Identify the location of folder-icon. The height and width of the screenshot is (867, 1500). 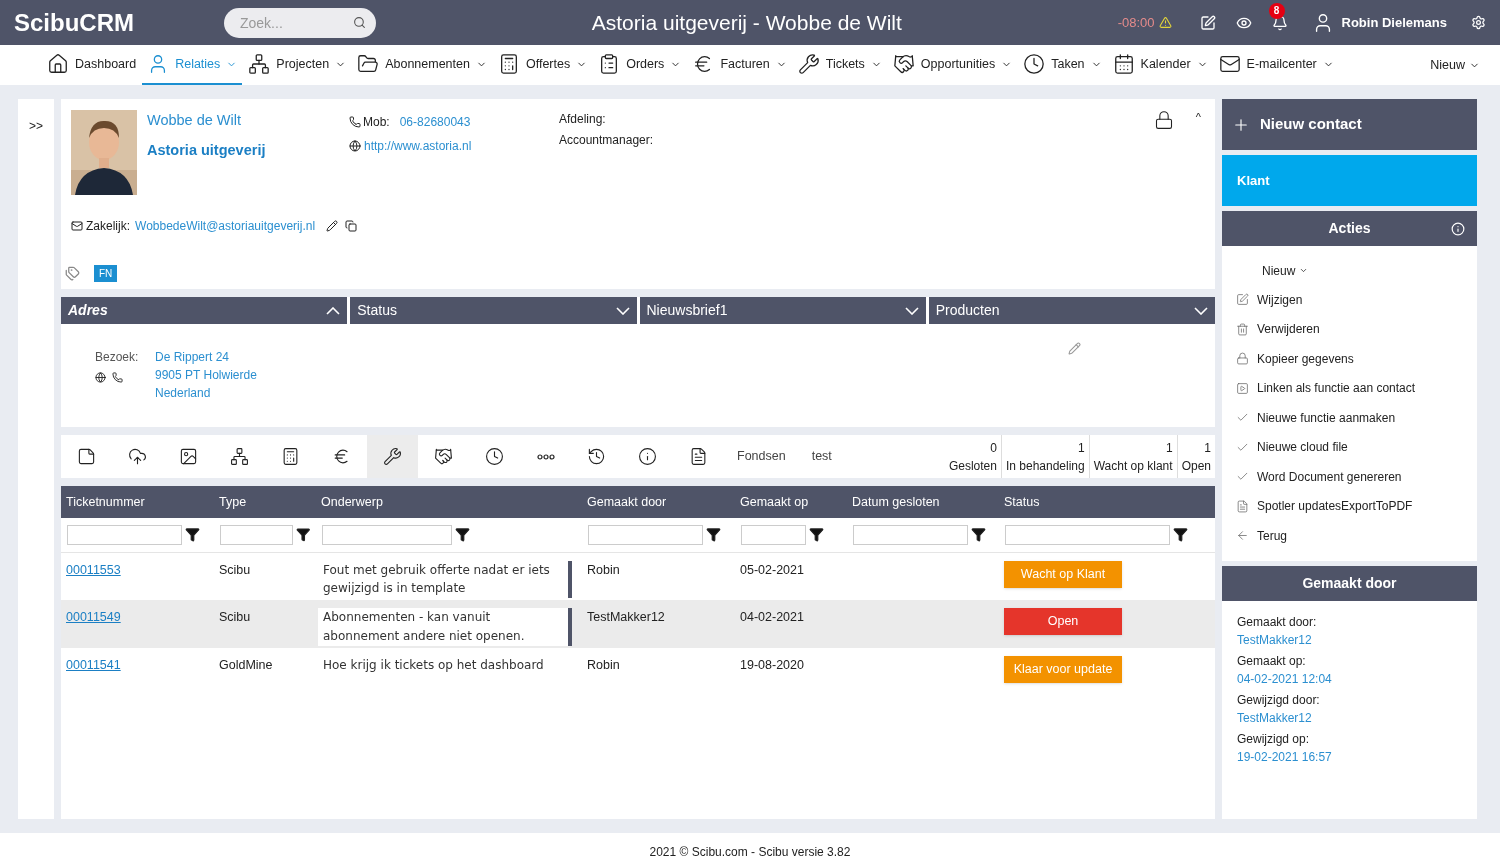
(368, 64).